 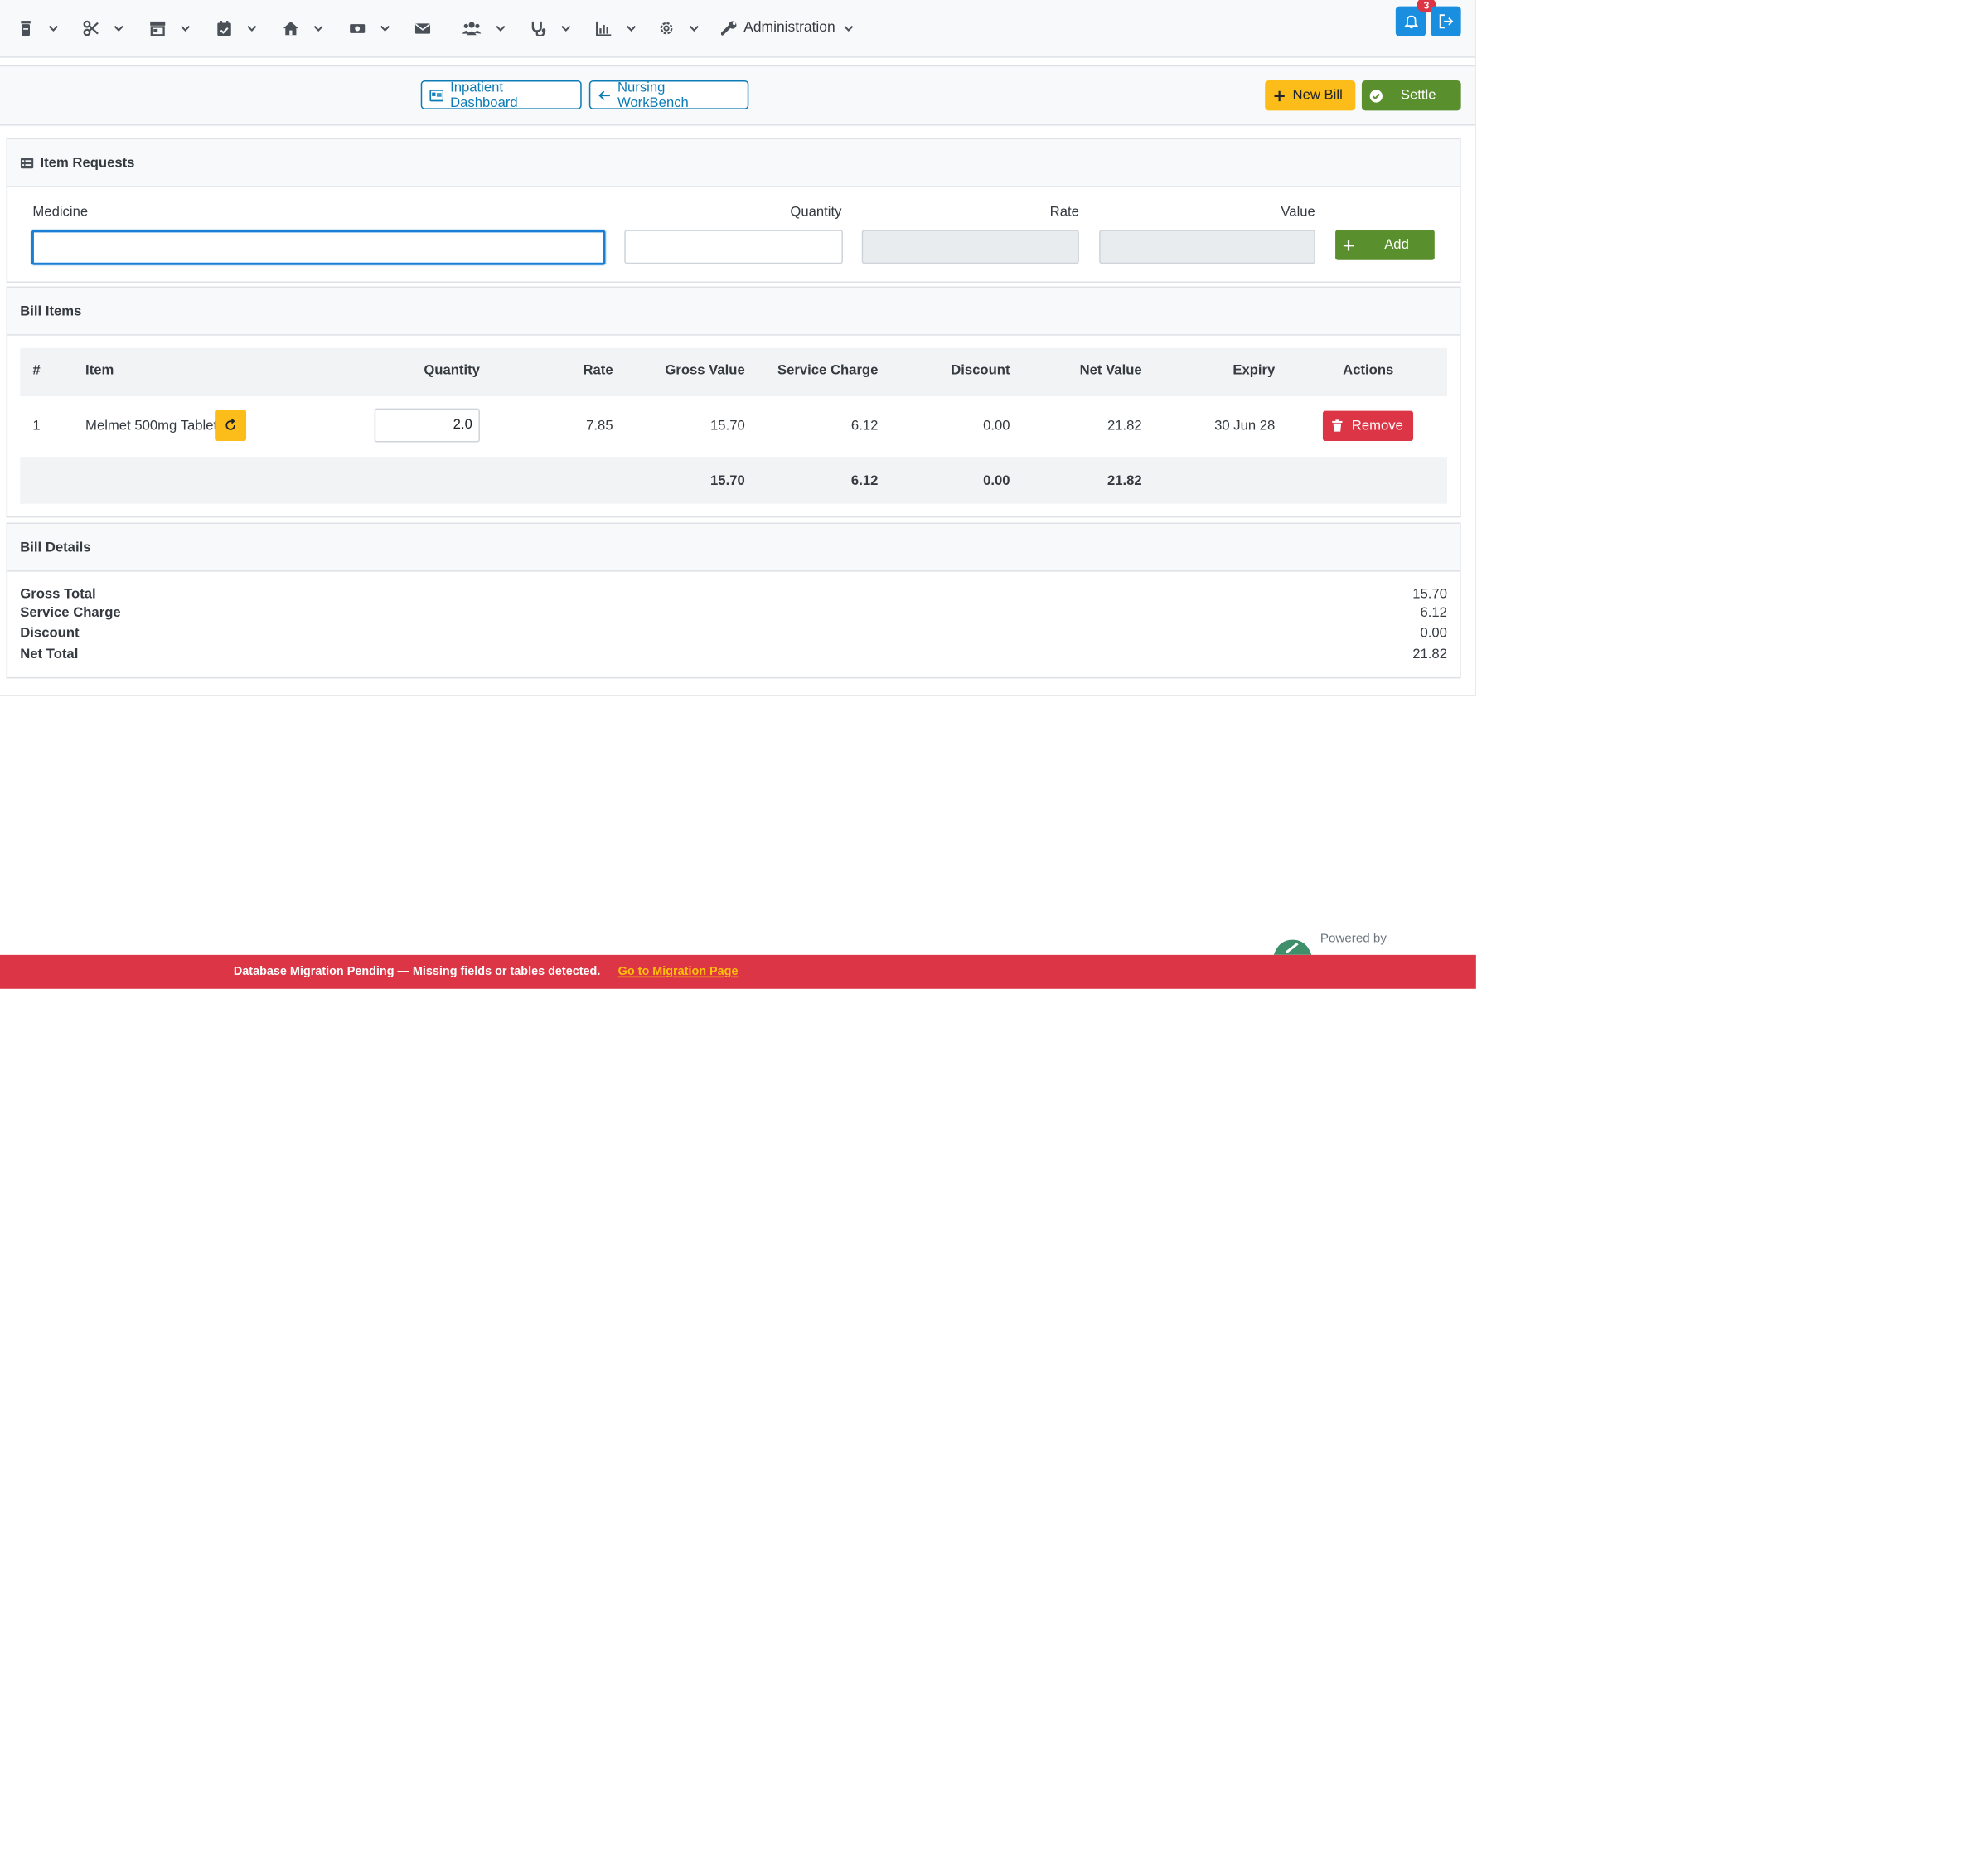 What do you see at coordinates (26, 28) in the screenshot?
I see `pill-bottle-icon` at bounding box center [26, 28].